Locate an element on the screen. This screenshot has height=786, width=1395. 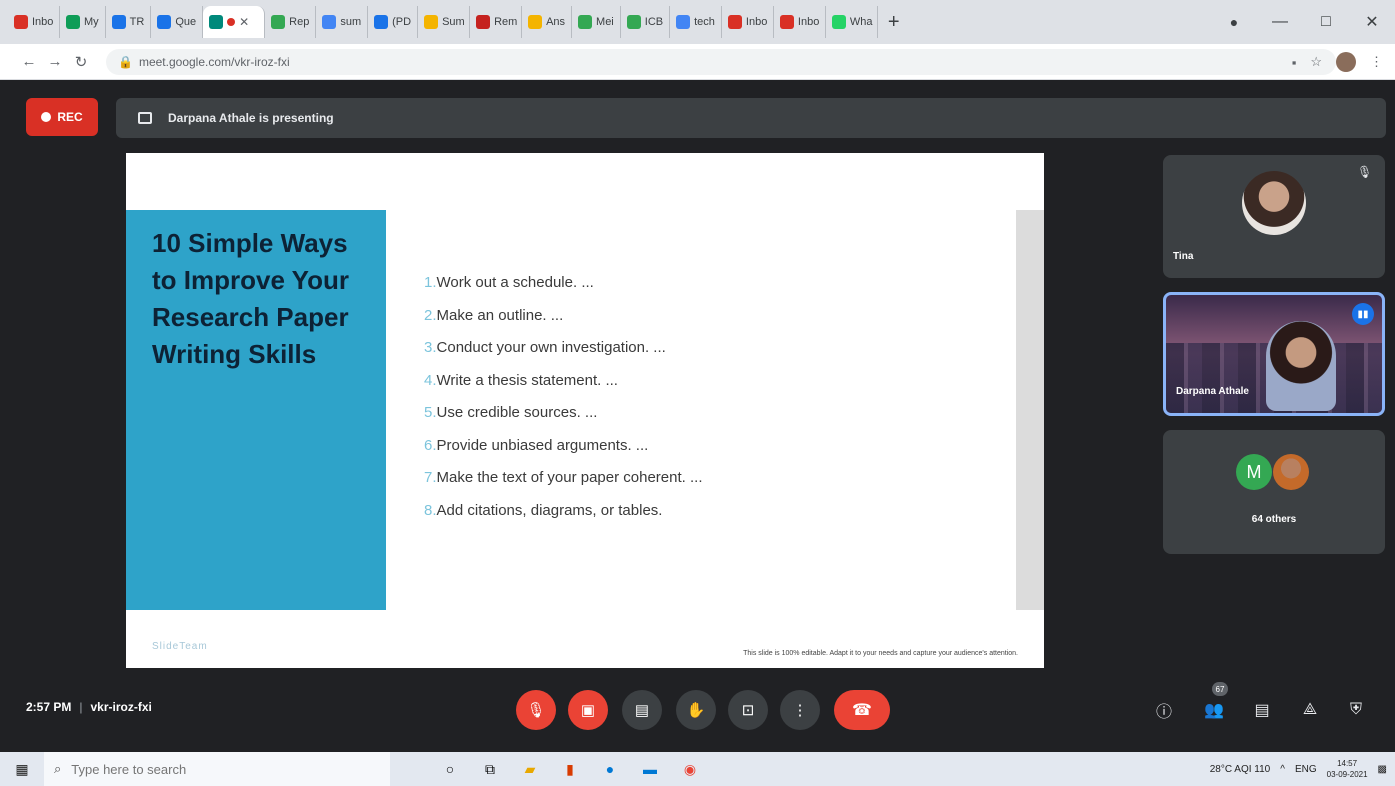
others-count: 64 others is located at coordinates (1274, 519).